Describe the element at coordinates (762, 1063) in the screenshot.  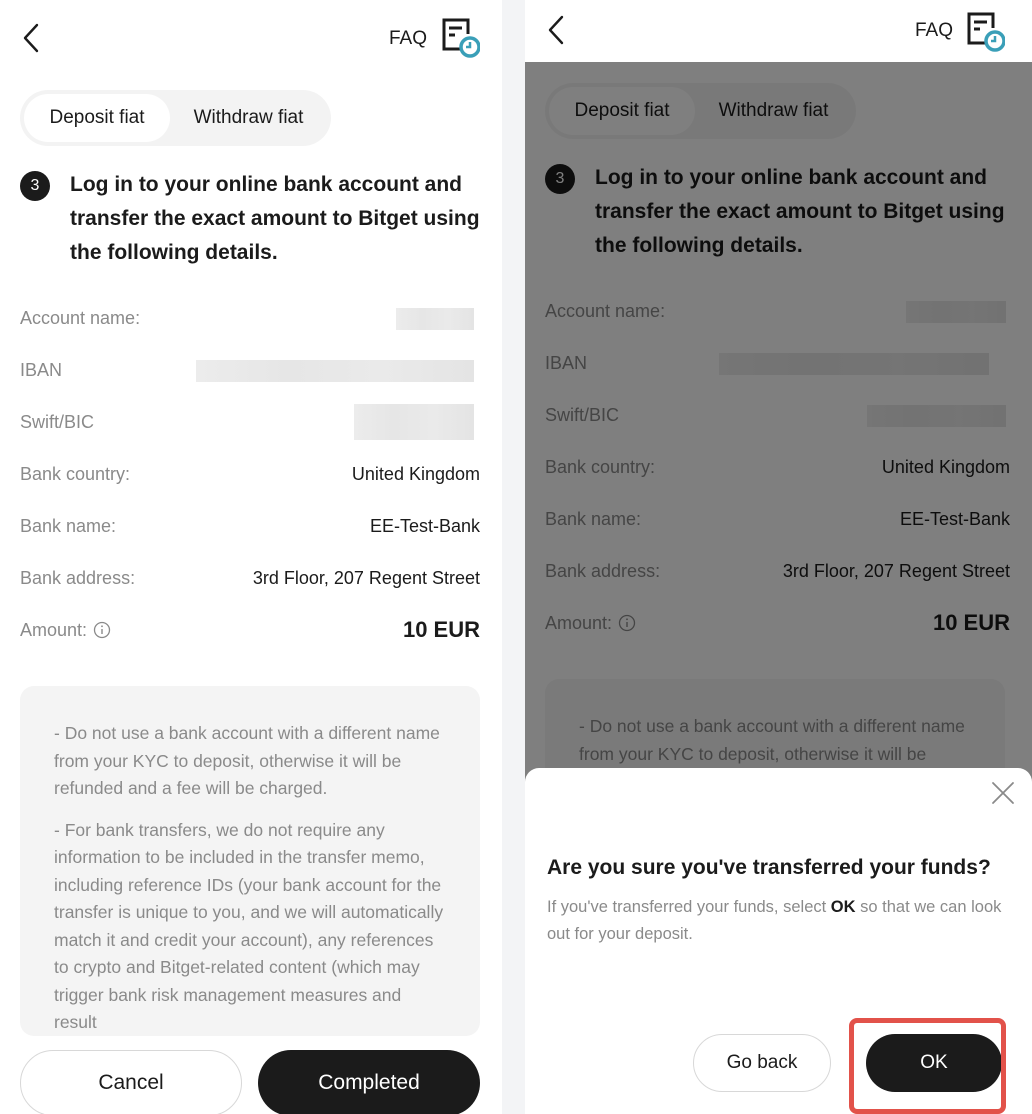
I see `go-back-button: Go back` at that location.